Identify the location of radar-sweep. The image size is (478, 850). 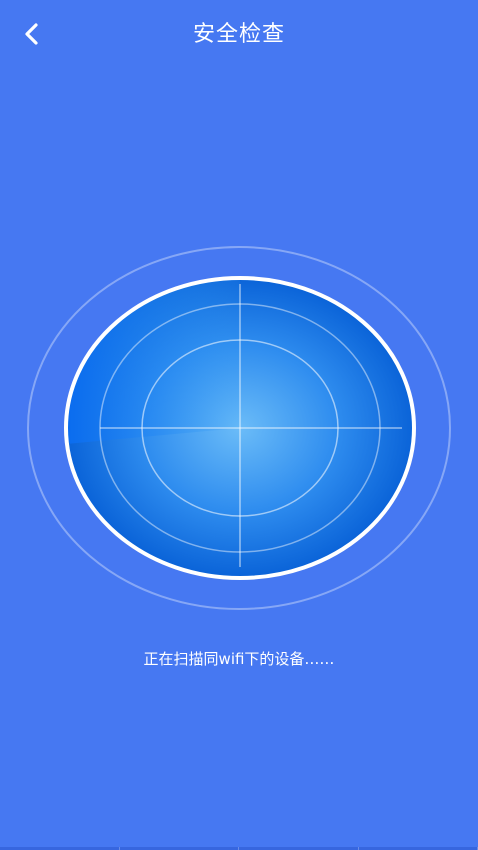
(153, 361).